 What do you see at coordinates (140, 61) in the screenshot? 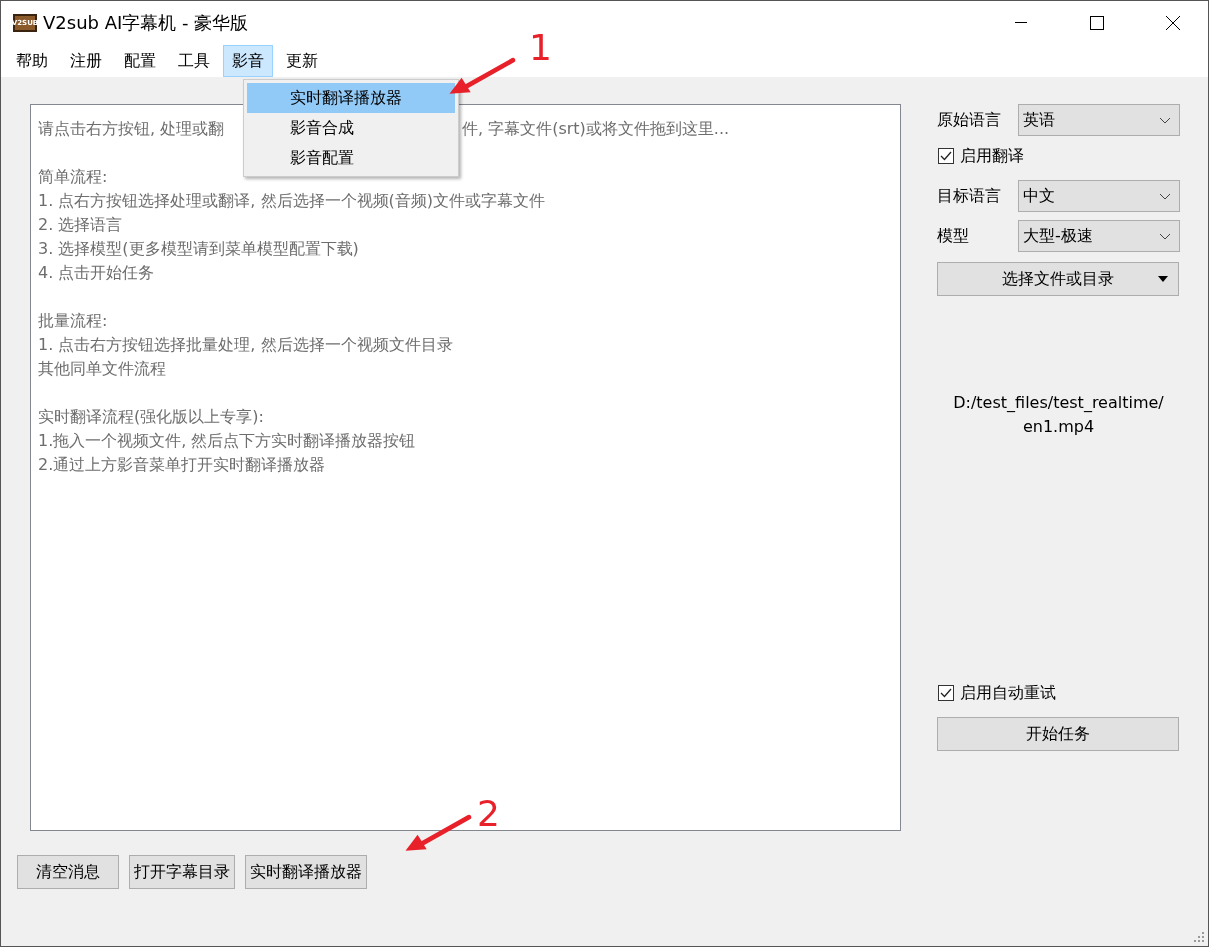
I see `menu-item: 配置` at bounding box center [140, 61].